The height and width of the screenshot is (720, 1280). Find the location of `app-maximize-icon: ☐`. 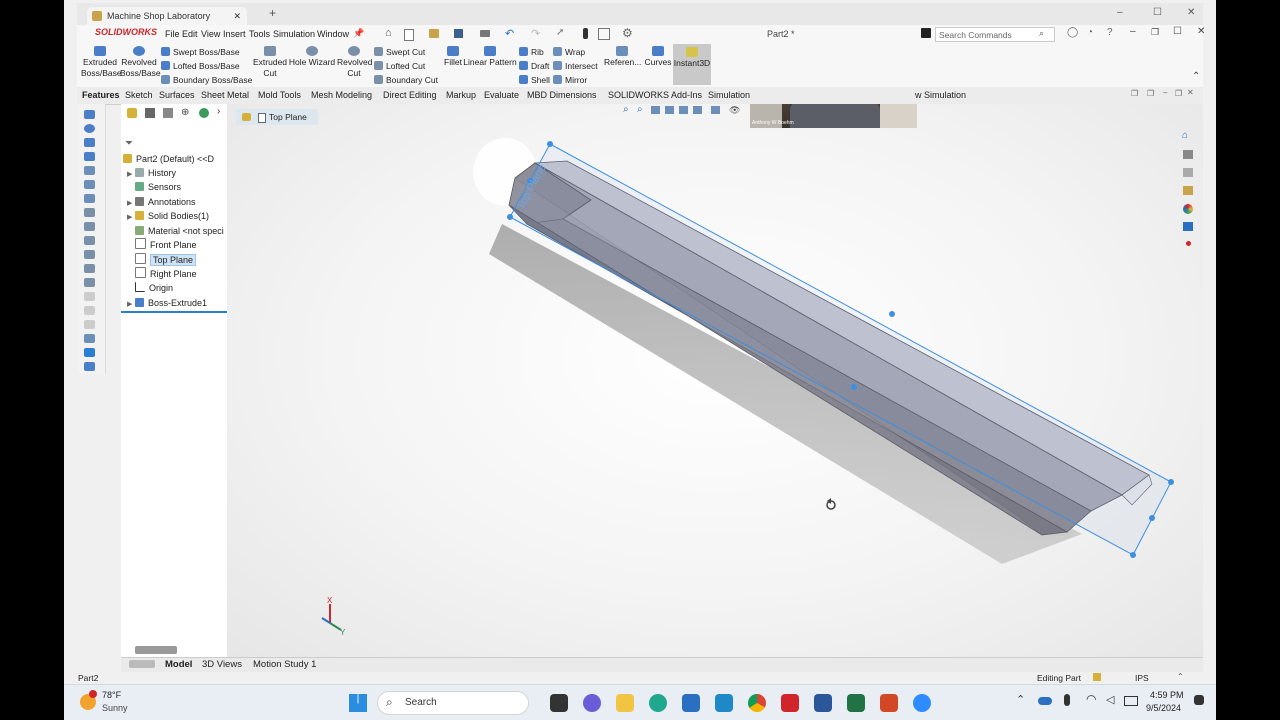

app-maximize-icon: ☐ is located at coordinates (1177, 31).